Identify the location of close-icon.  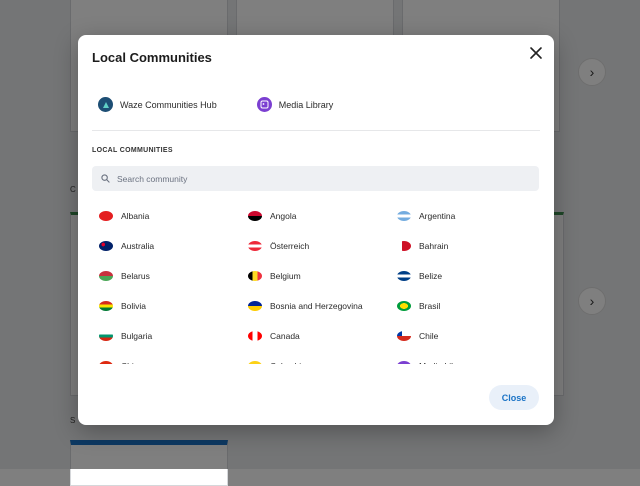
(536, 53).